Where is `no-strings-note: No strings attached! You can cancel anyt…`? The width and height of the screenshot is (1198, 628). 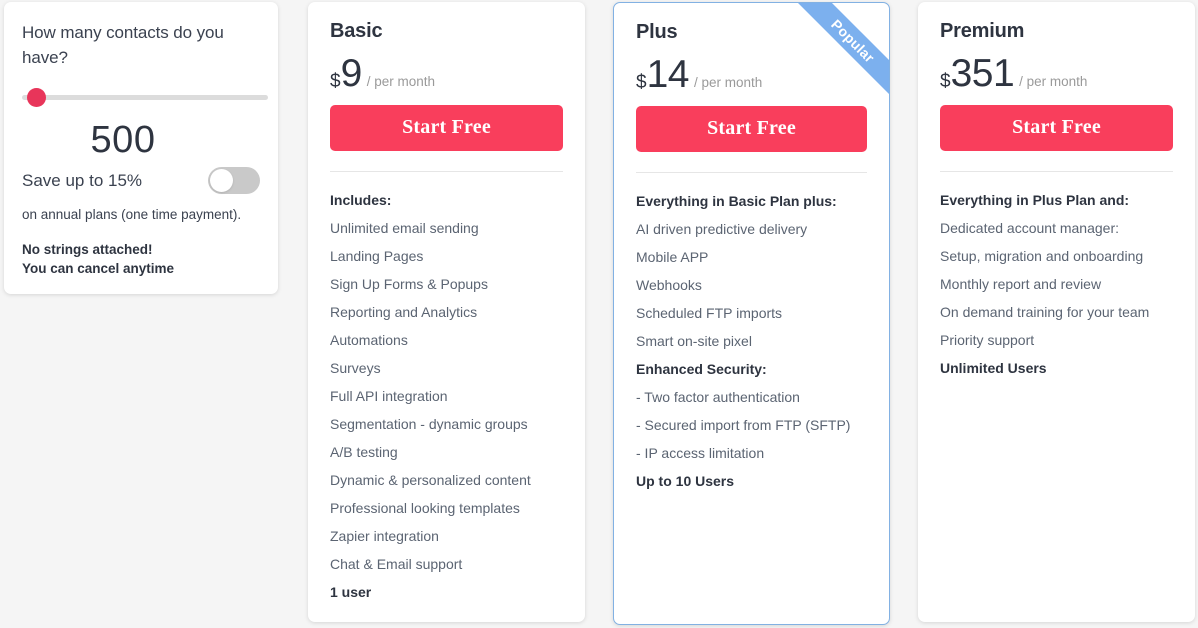
no-strings-note: No strings attached! You can cancel anyt… is located at coordinates (141, 259).